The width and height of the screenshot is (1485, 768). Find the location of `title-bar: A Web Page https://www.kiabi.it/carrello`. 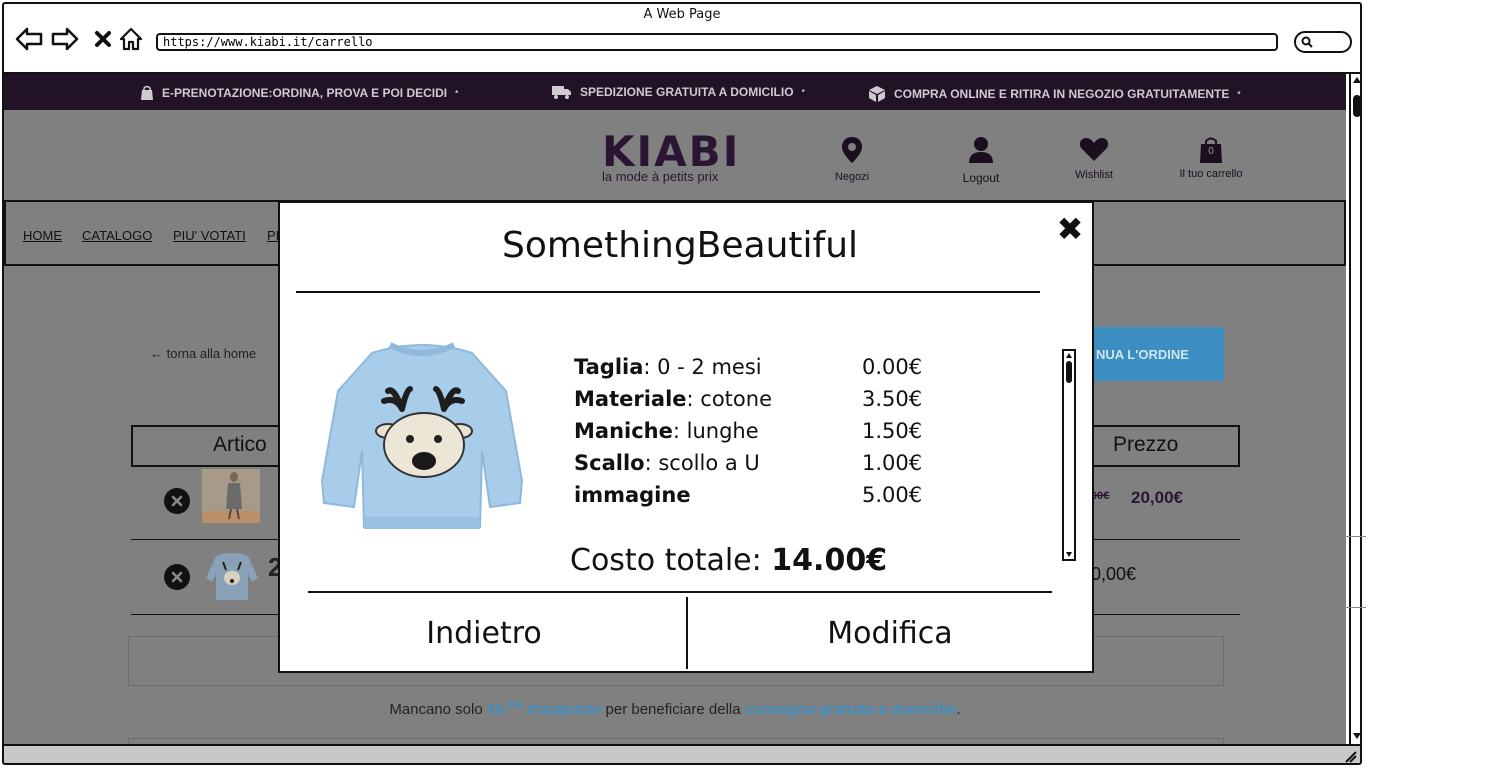

title-bar: A Web Page https://www.kiabi.it/carrello is located at coordinates (682, 39).